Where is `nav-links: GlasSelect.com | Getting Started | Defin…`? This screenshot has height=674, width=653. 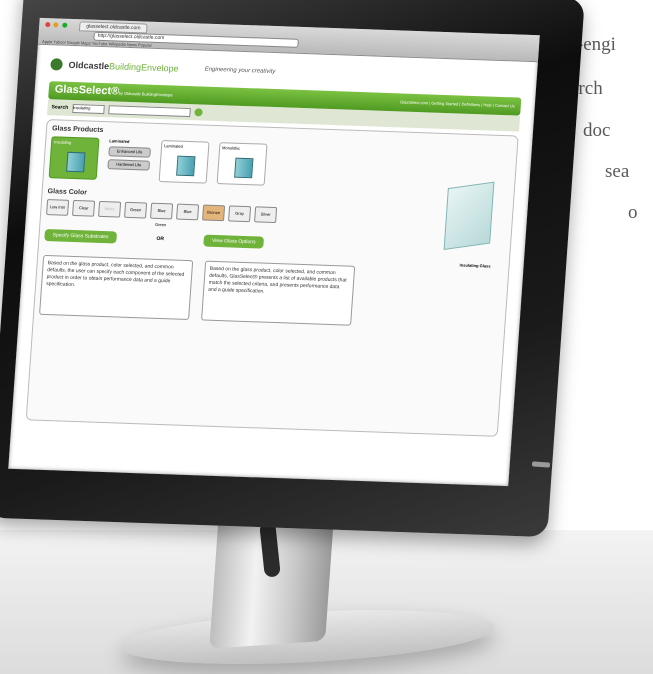 nav-links: GlasSelect.com | Getting Started | Defin… is located at coordinates (457, 103).